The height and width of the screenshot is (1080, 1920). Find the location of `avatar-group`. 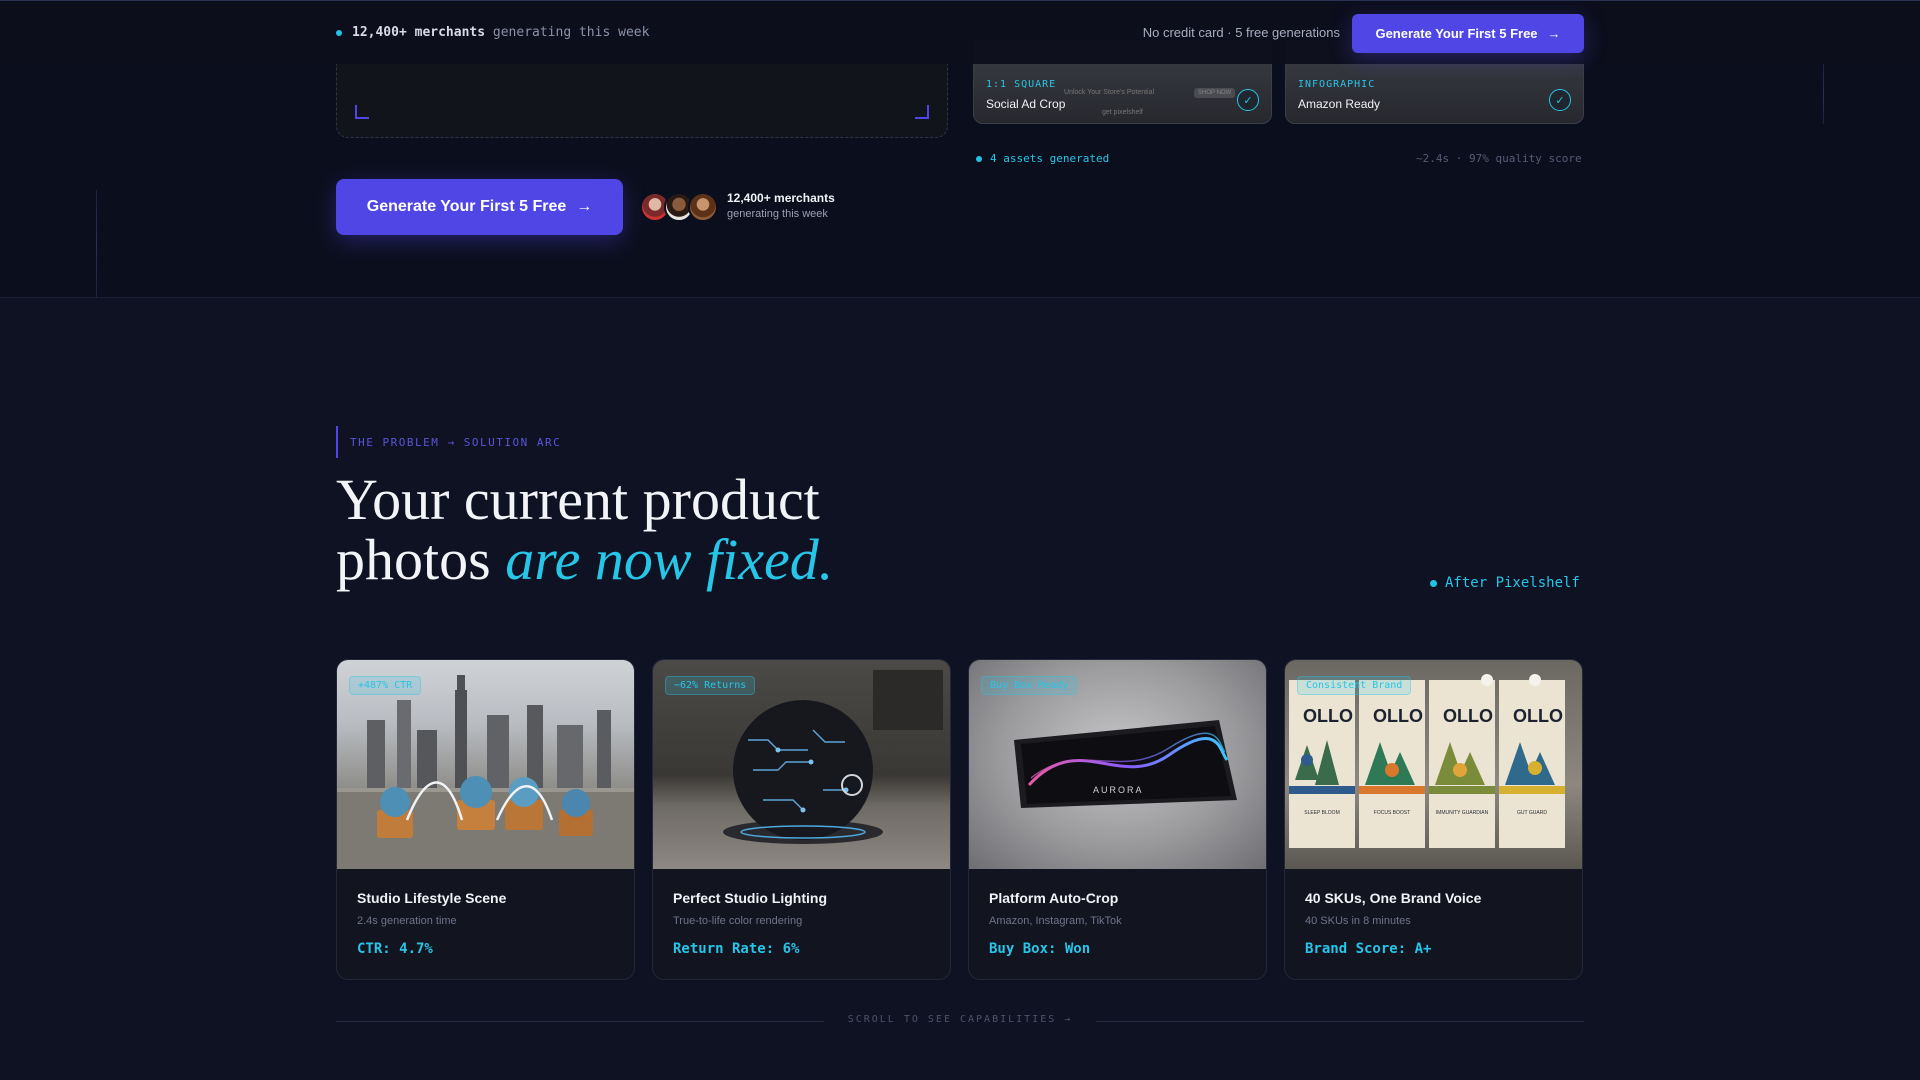

avatar-group is located at coordinates (679, 207).